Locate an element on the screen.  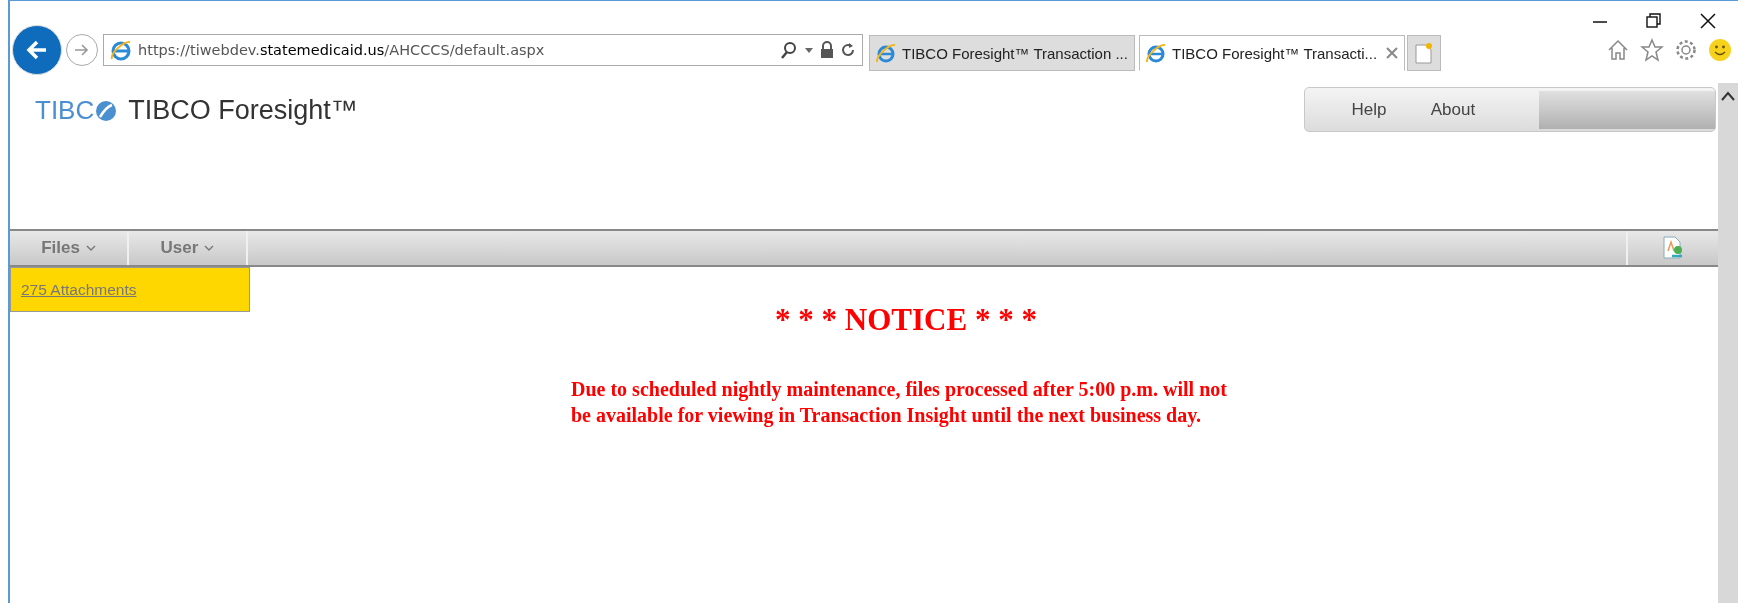
document-export-icon is located at coordinates (1673, 248).